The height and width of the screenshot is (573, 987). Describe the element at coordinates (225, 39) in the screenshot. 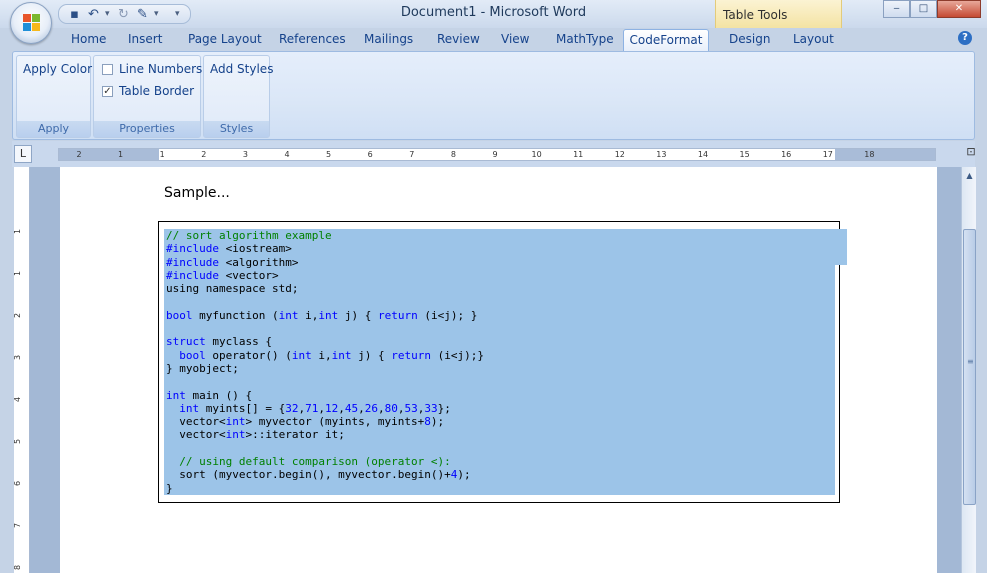

I see `tab-page-layout: Page Layout` at that location.